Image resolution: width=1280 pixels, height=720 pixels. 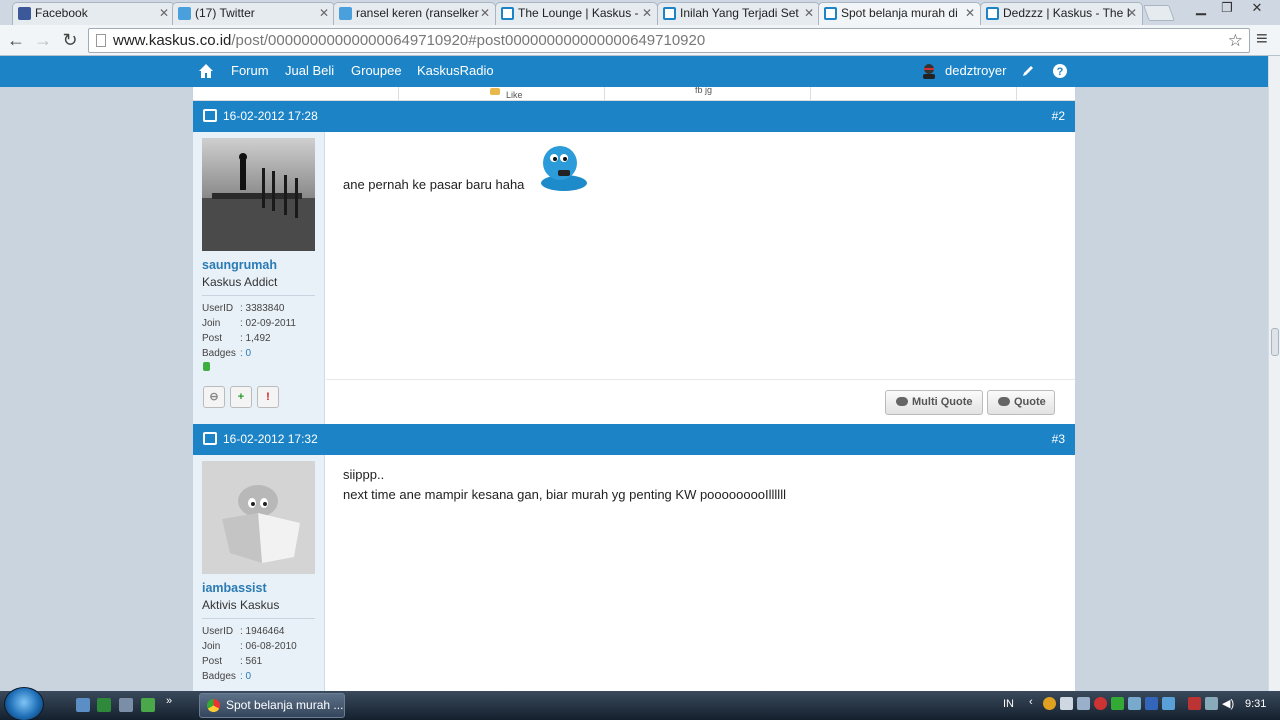 What do you see at coordinates (61, 13) in the screenshot?
I see `tab-title: Facebook` at bounding box center [61, 13].